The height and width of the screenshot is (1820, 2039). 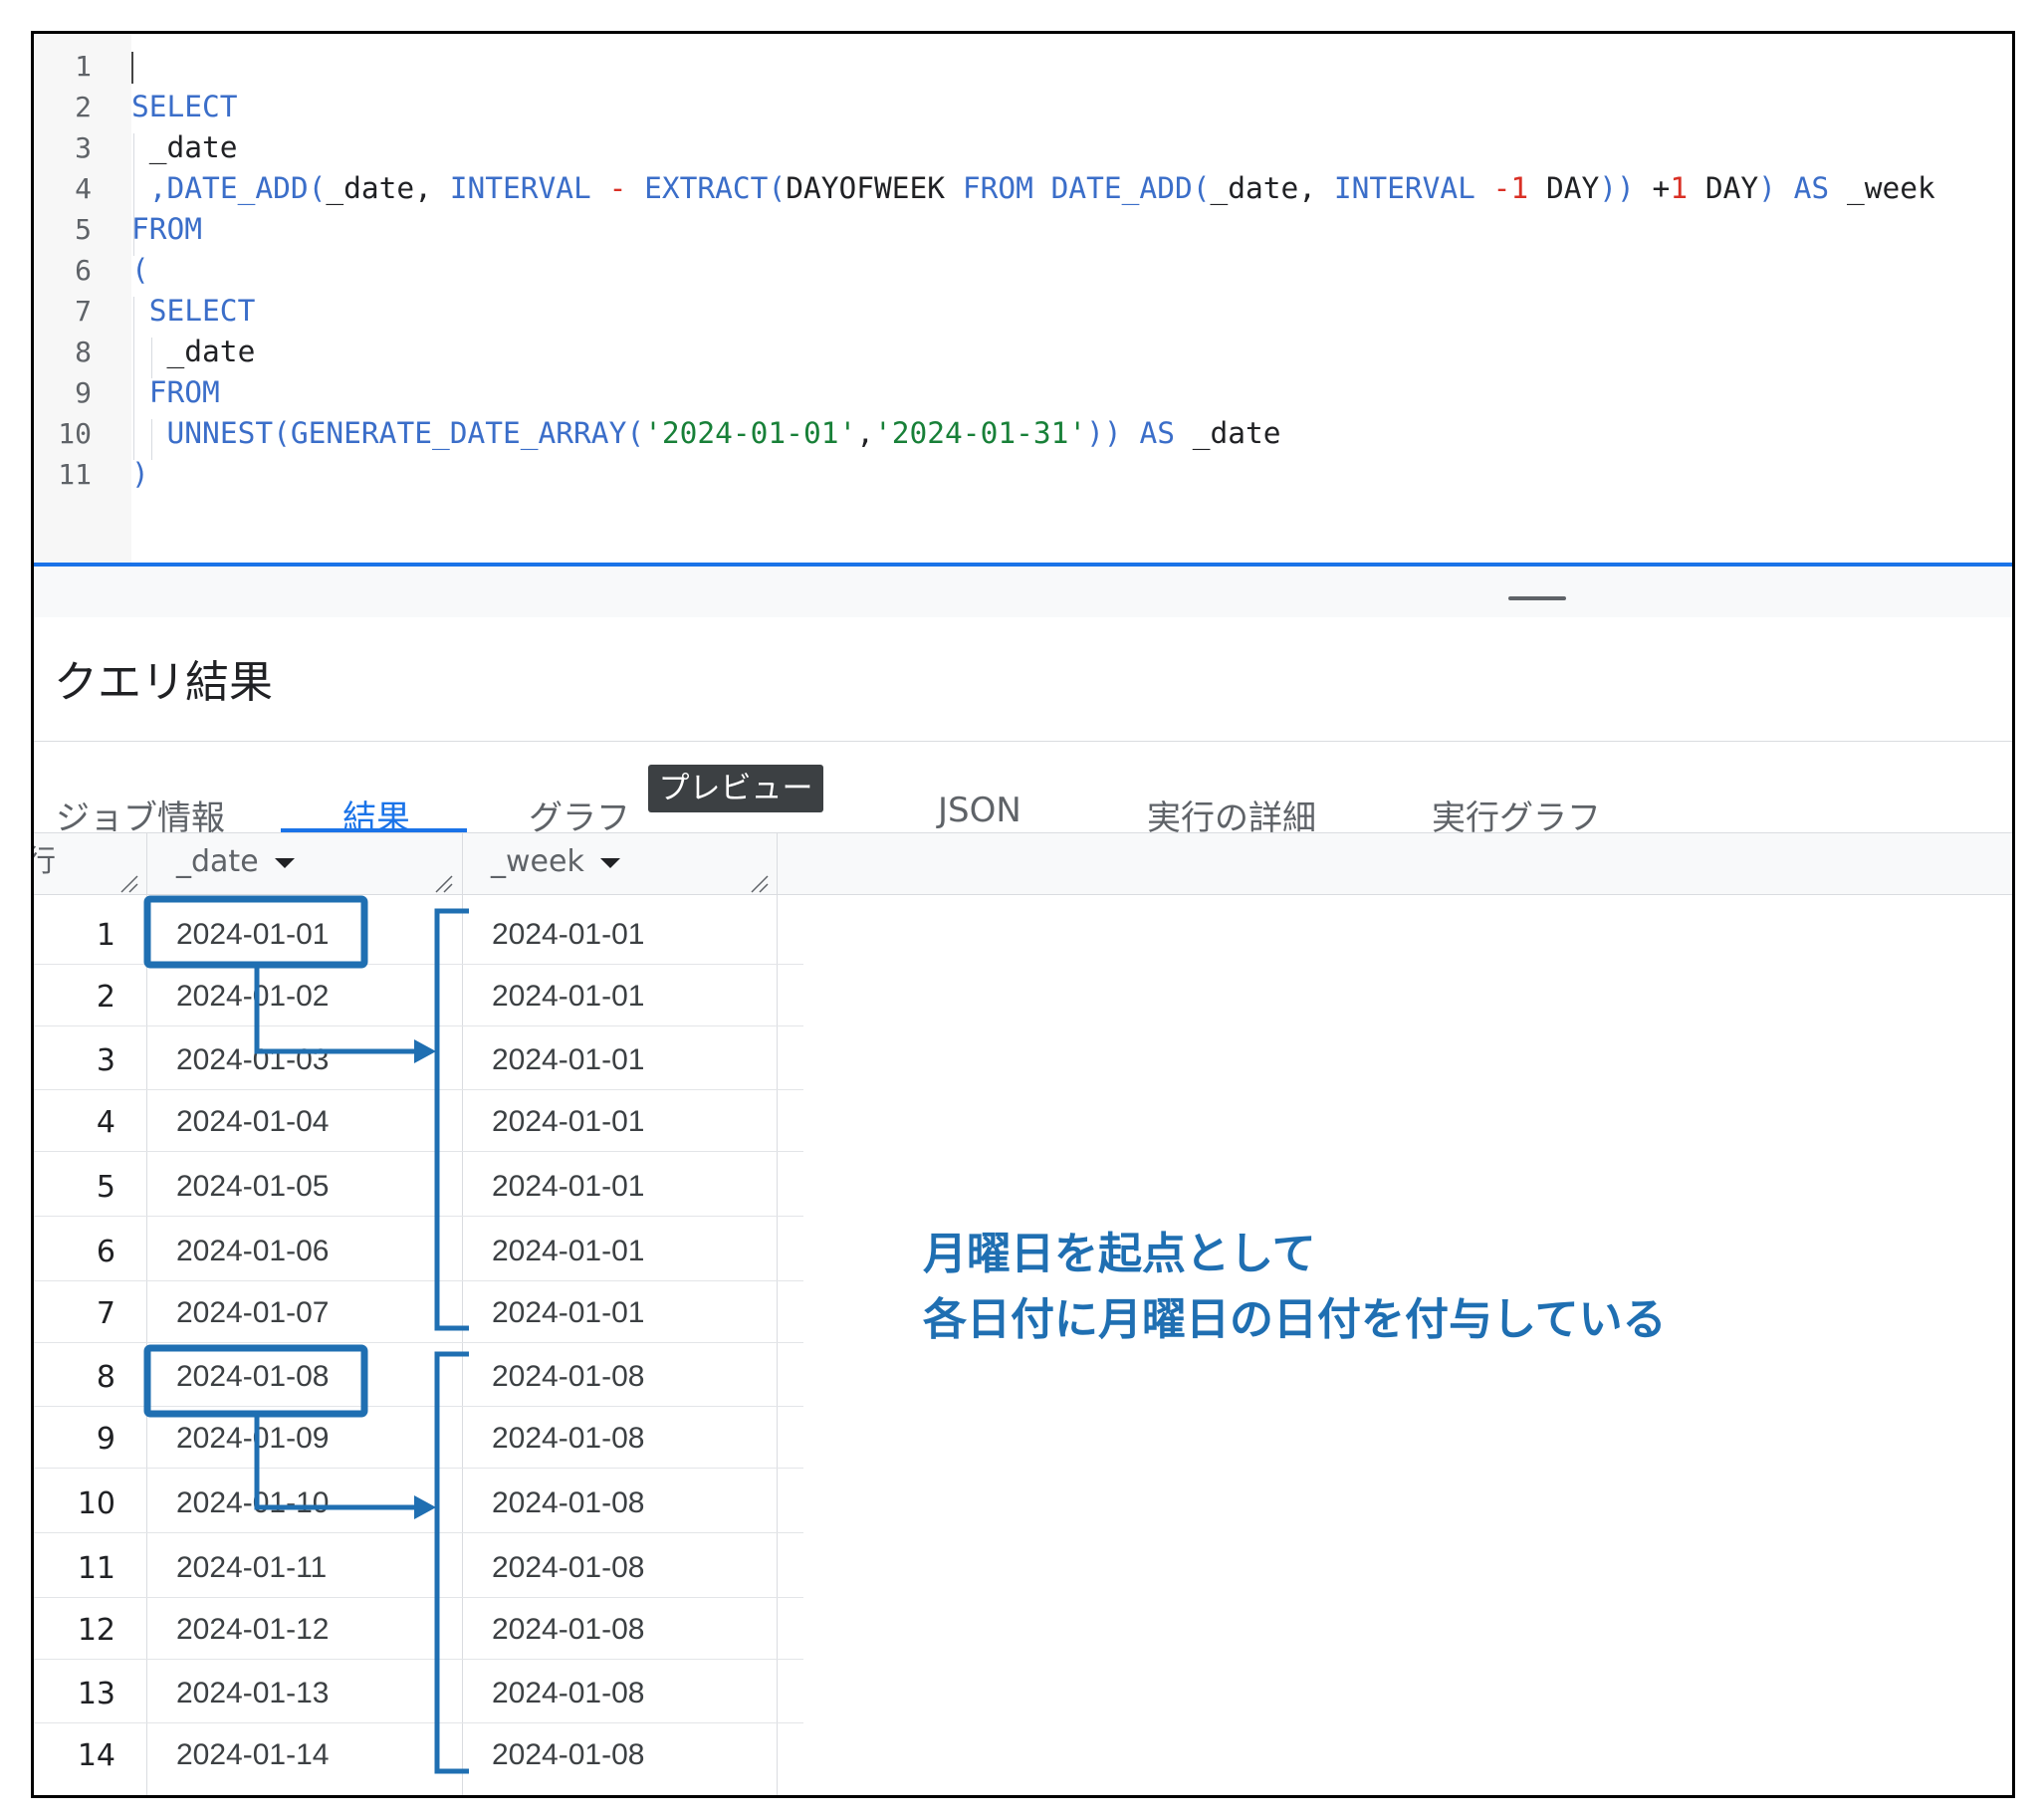 What do you see at coordinates (306, 1334) in the screenshot?
I see `annotation-overlay` at bounding box center [306, 1334].